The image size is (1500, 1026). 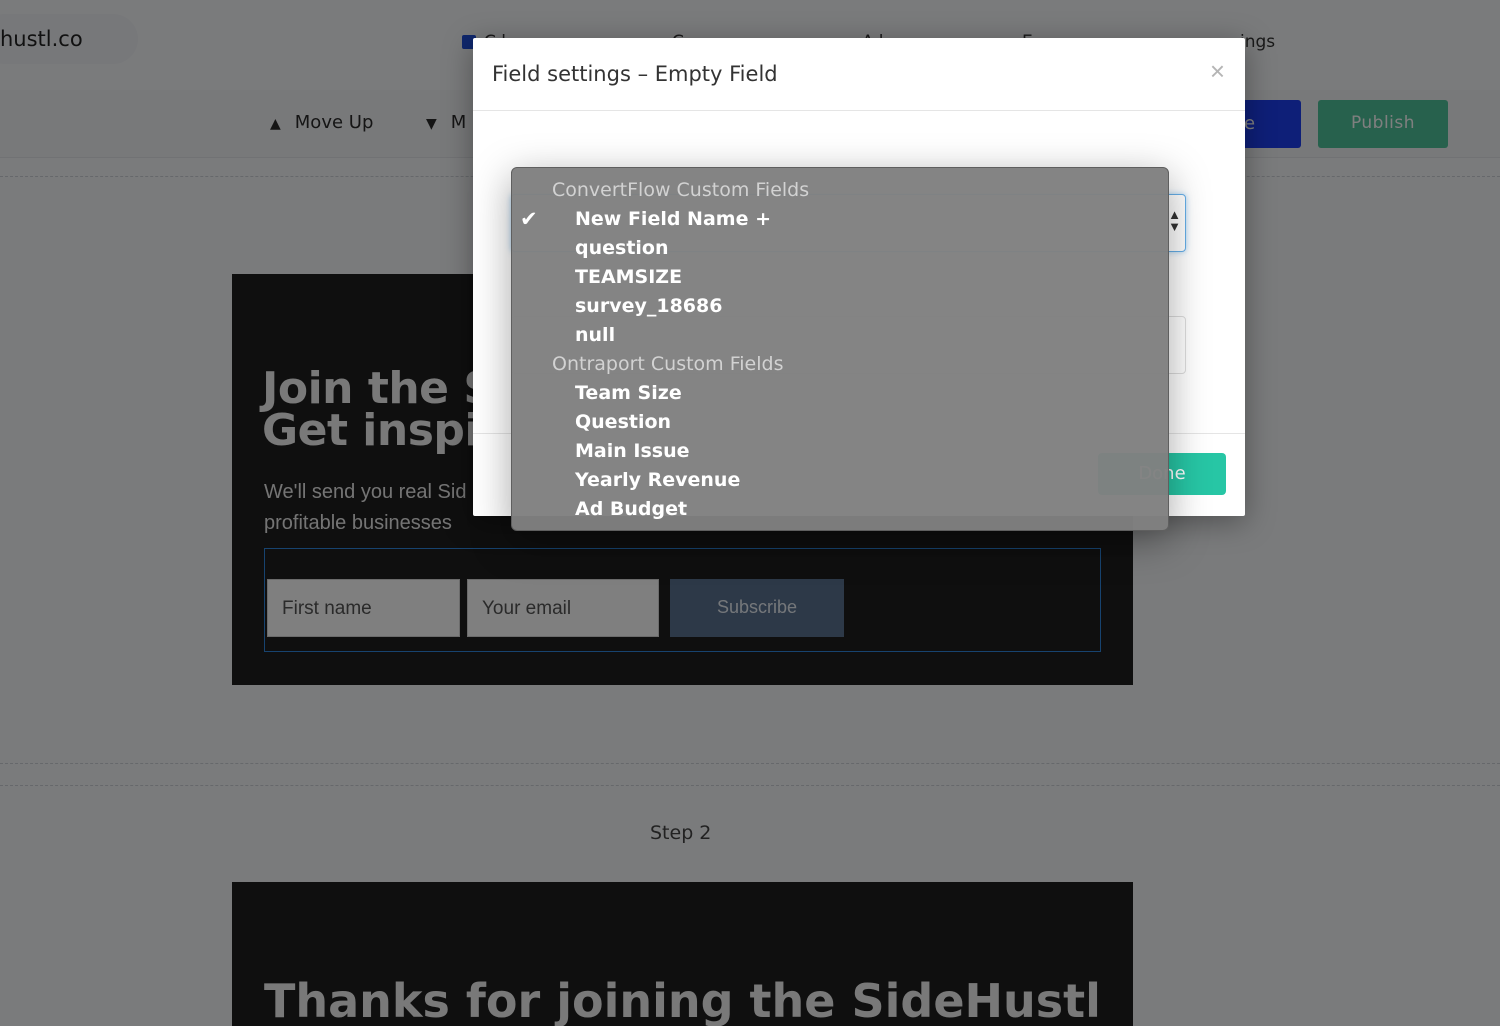 I want to click on close-icon: ×, so click(x=1217, y=71).